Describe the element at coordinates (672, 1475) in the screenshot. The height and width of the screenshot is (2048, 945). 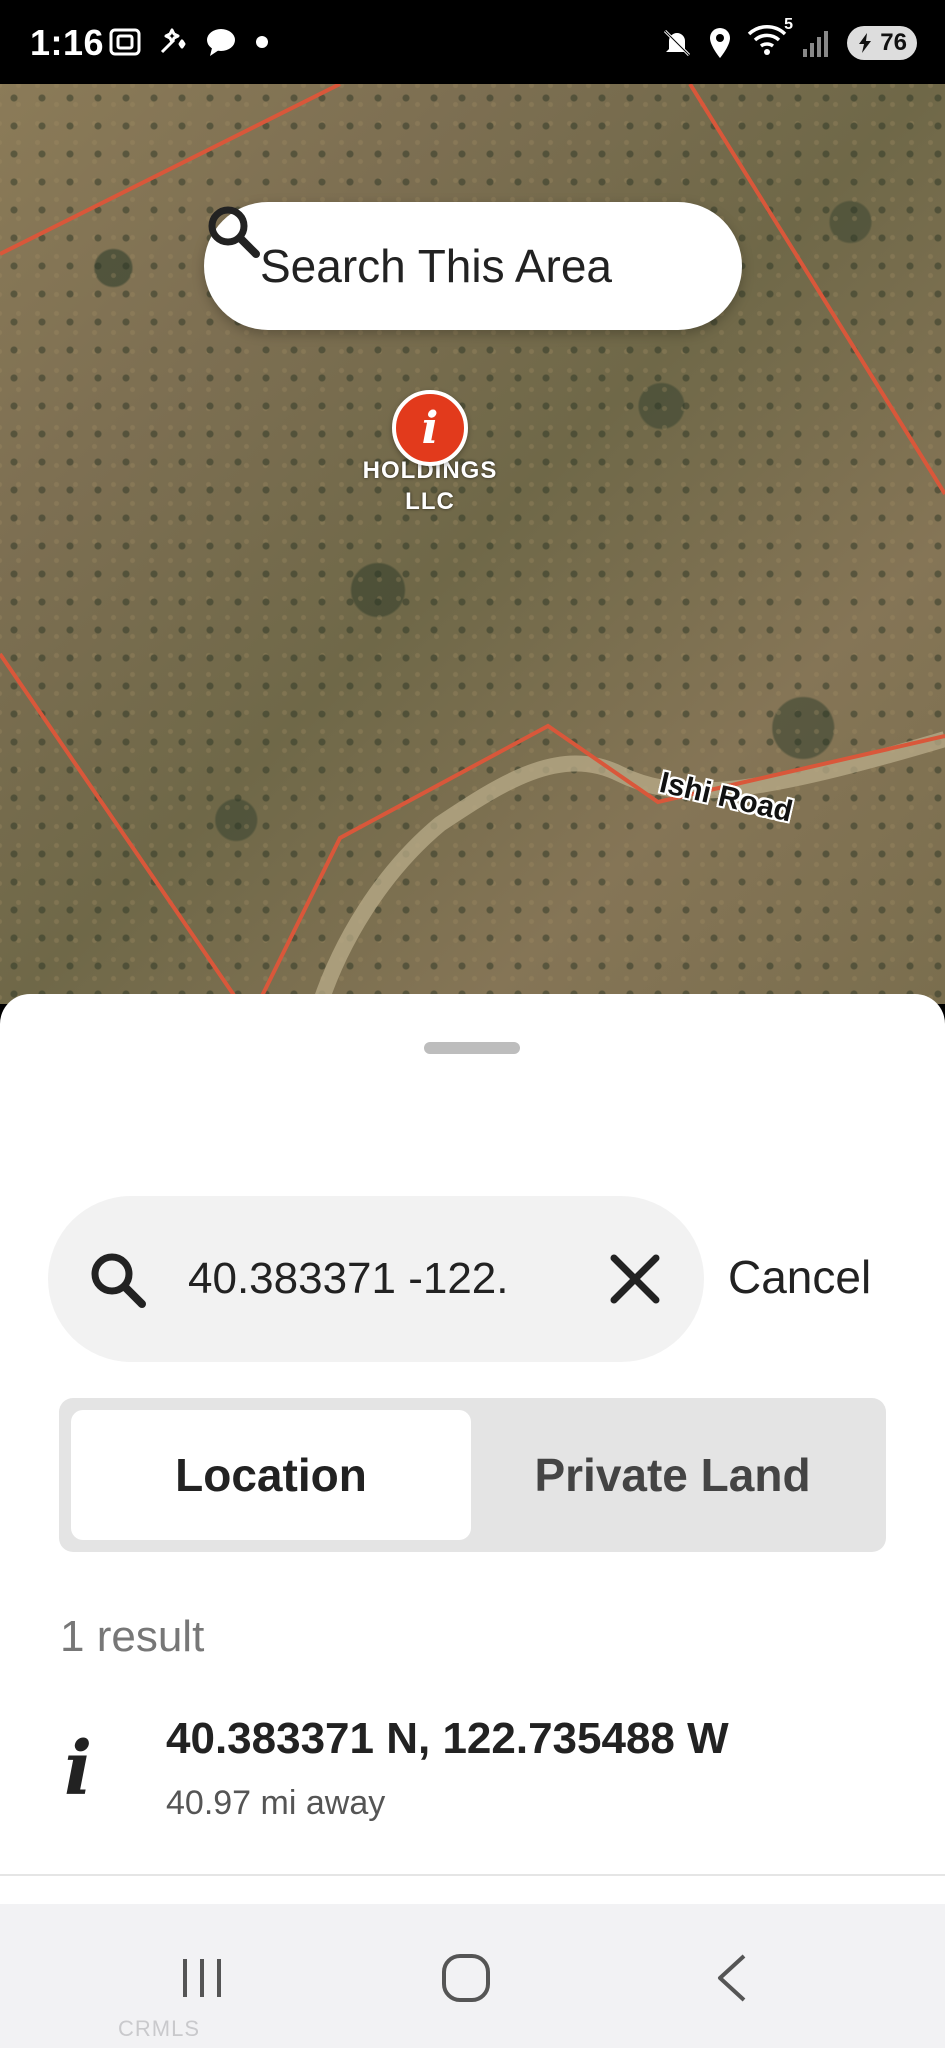
I see `tab-private-land: Private Land` at that location.